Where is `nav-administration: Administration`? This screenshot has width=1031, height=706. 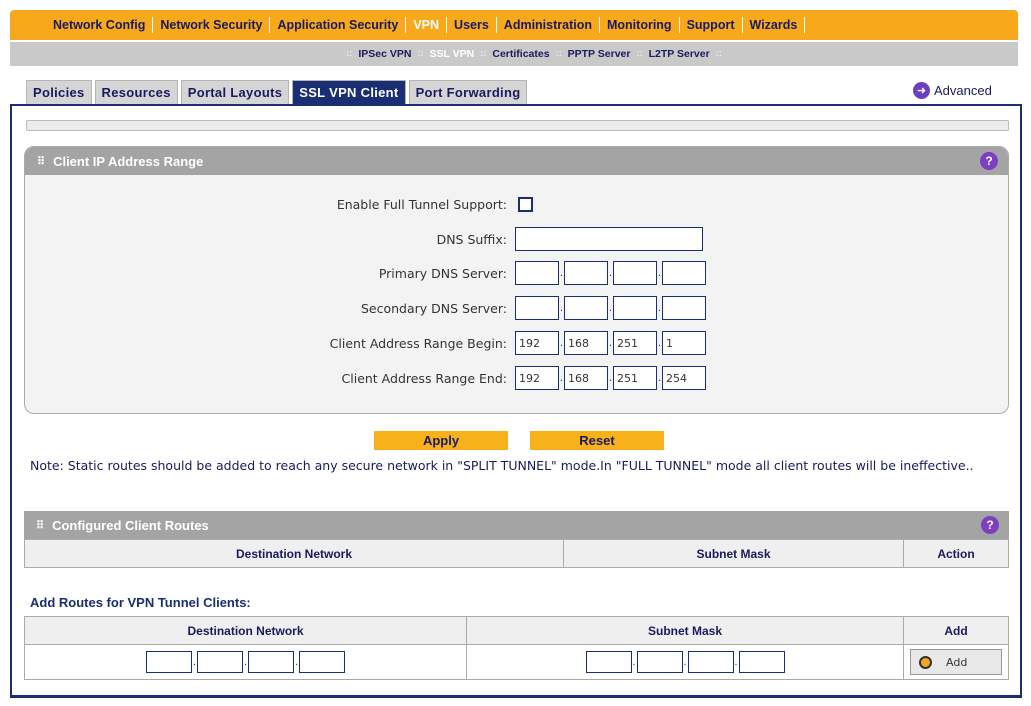
nav-administration: Administration is located at coordinates (548, 25).